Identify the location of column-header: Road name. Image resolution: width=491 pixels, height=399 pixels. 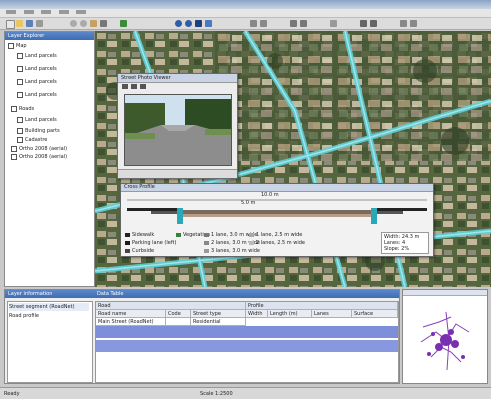
(131, 314).